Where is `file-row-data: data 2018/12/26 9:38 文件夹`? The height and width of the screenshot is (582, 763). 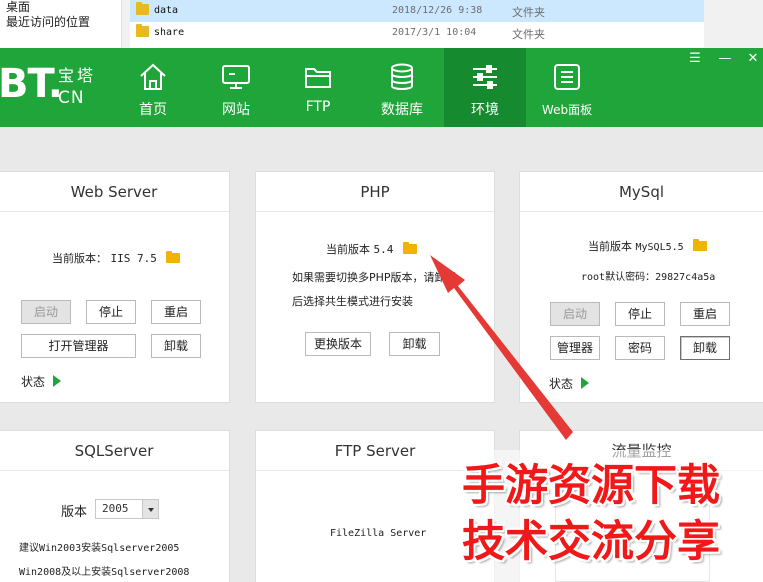 file-row-data: data 2018/12/26 9:38 文件夹 is located at coordinates (417, 11).